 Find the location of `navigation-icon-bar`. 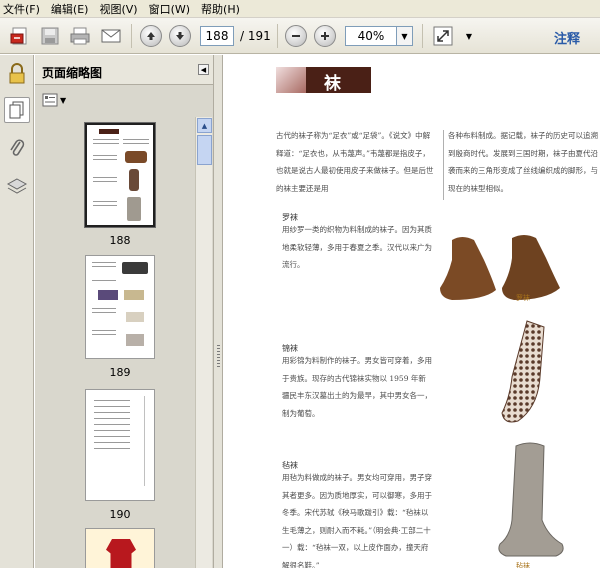

navigation-icon-bar is located at coordinates (17, 311).